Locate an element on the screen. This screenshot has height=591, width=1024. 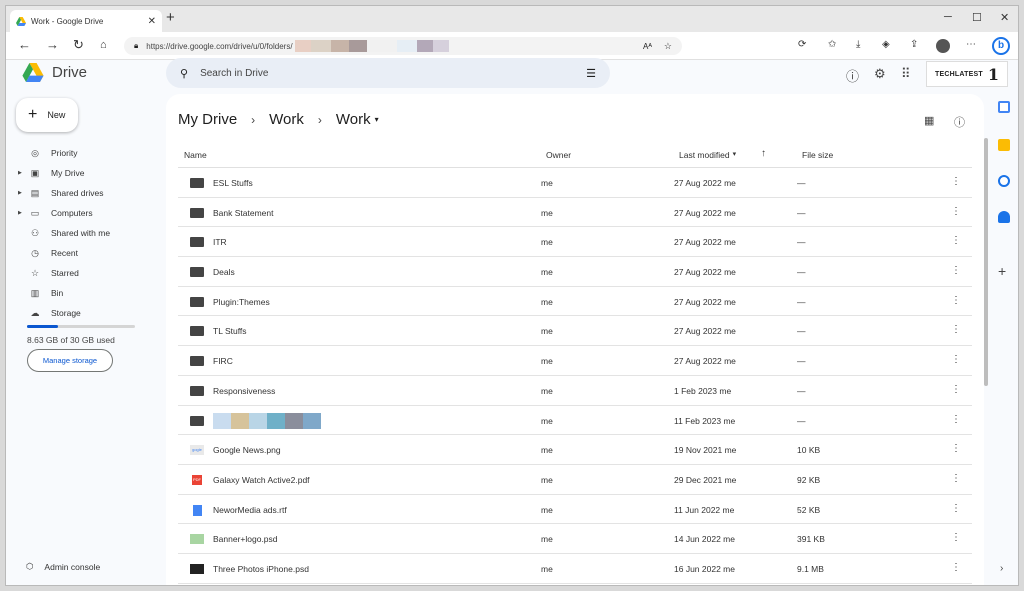
breadcrumb-current: Work ▾ is located at coordinates (357, 119).